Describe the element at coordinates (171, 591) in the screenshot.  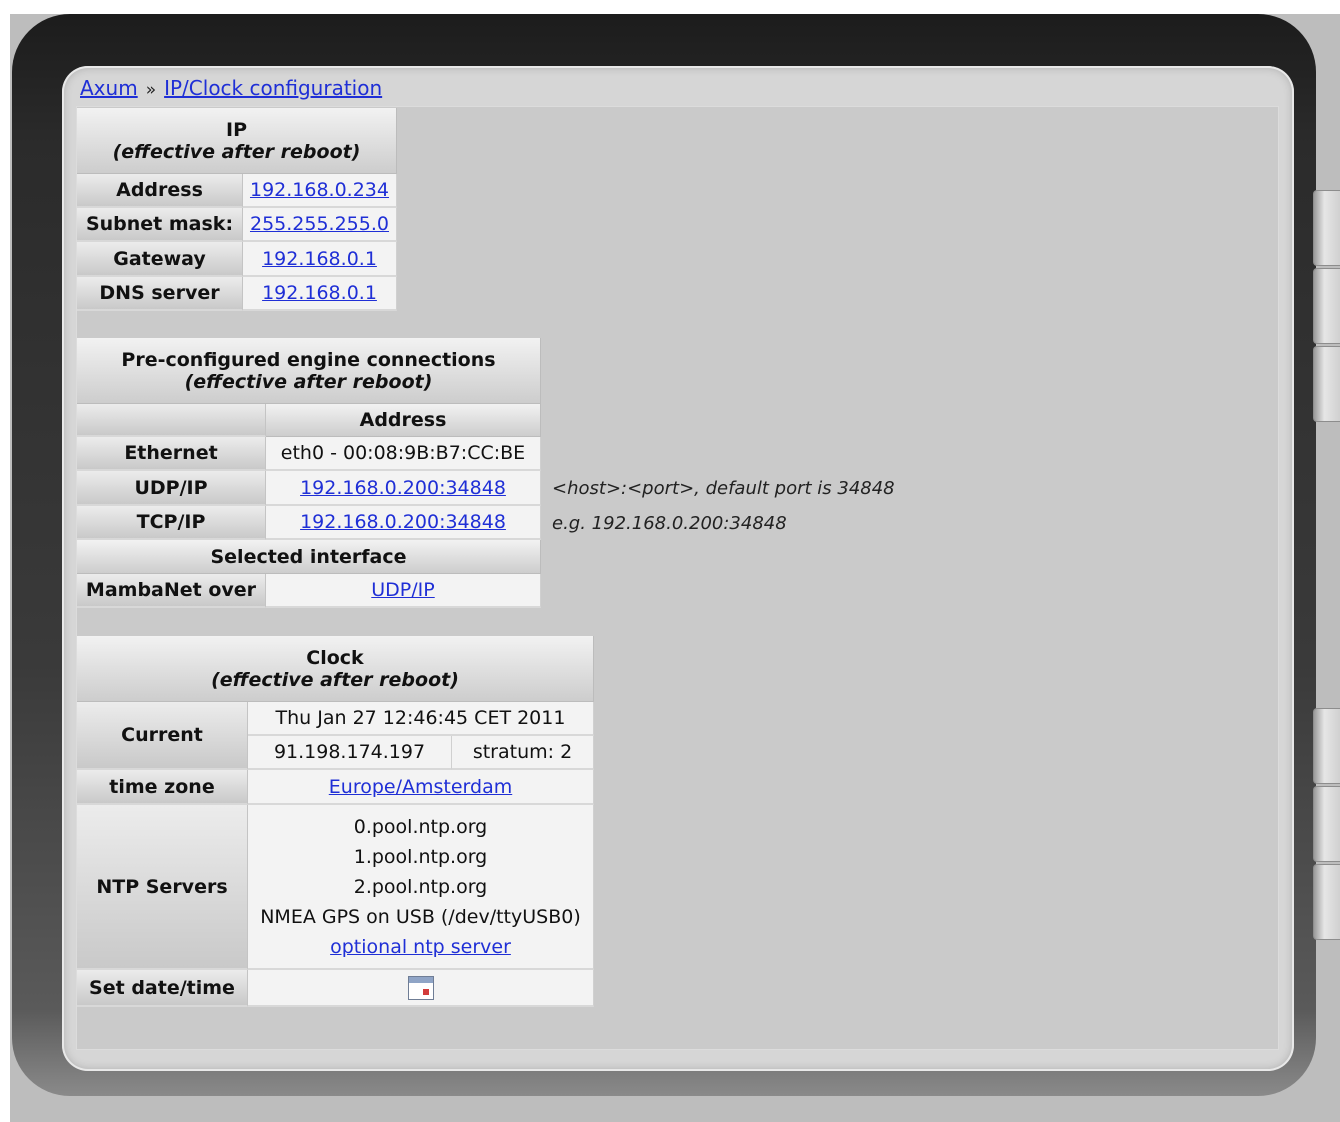
I see `mambanet-label: MambaNet over` at that location.